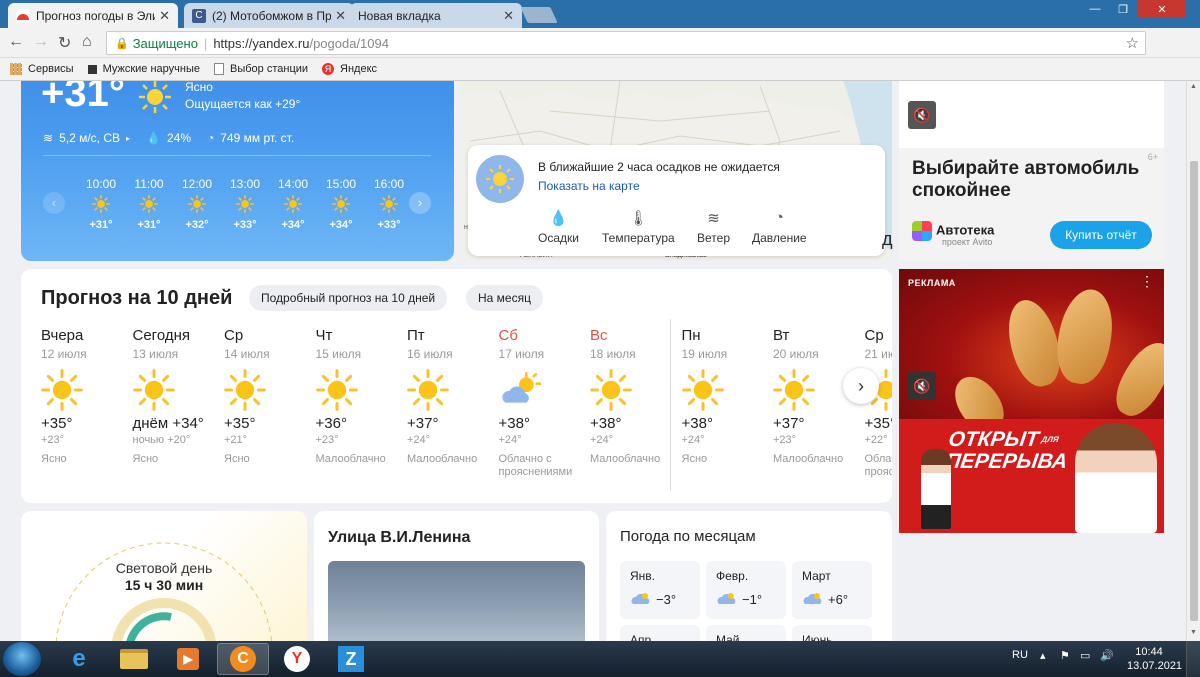  What do you see at coordinates (861, 386) in the screenshot?
I see `forecast-next-button: ›` at bounding box center [861, 386].